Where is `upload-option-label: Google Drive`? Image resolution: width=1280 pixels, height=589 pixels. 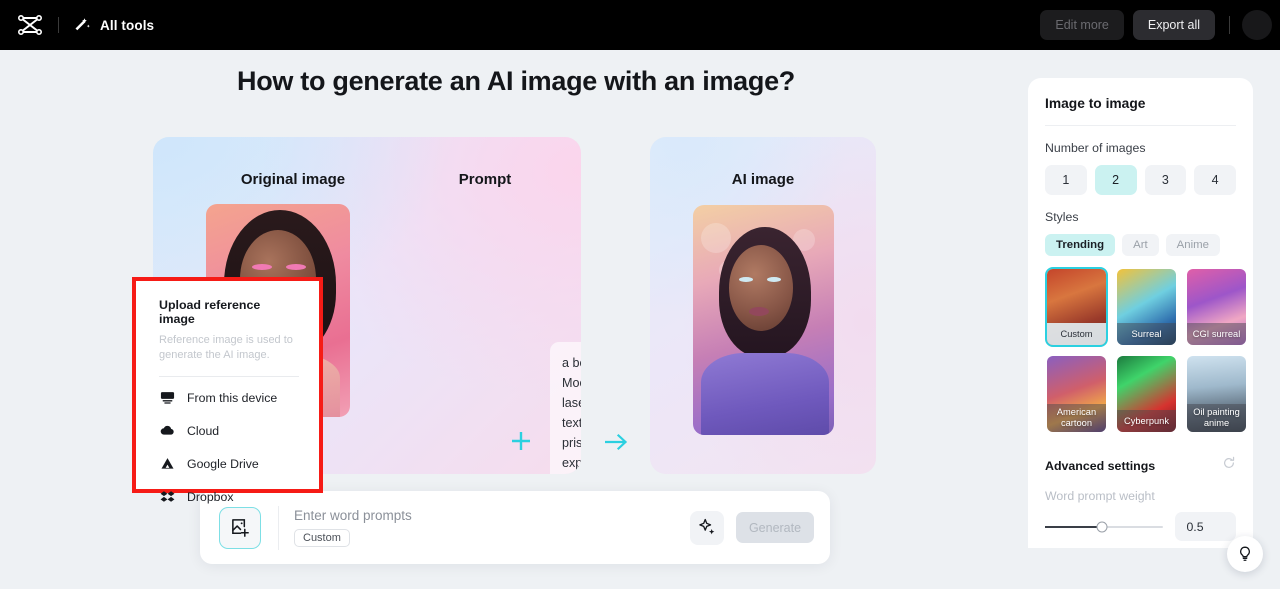 upload-option-label: Google Drive is located at coordinates (223, 463).